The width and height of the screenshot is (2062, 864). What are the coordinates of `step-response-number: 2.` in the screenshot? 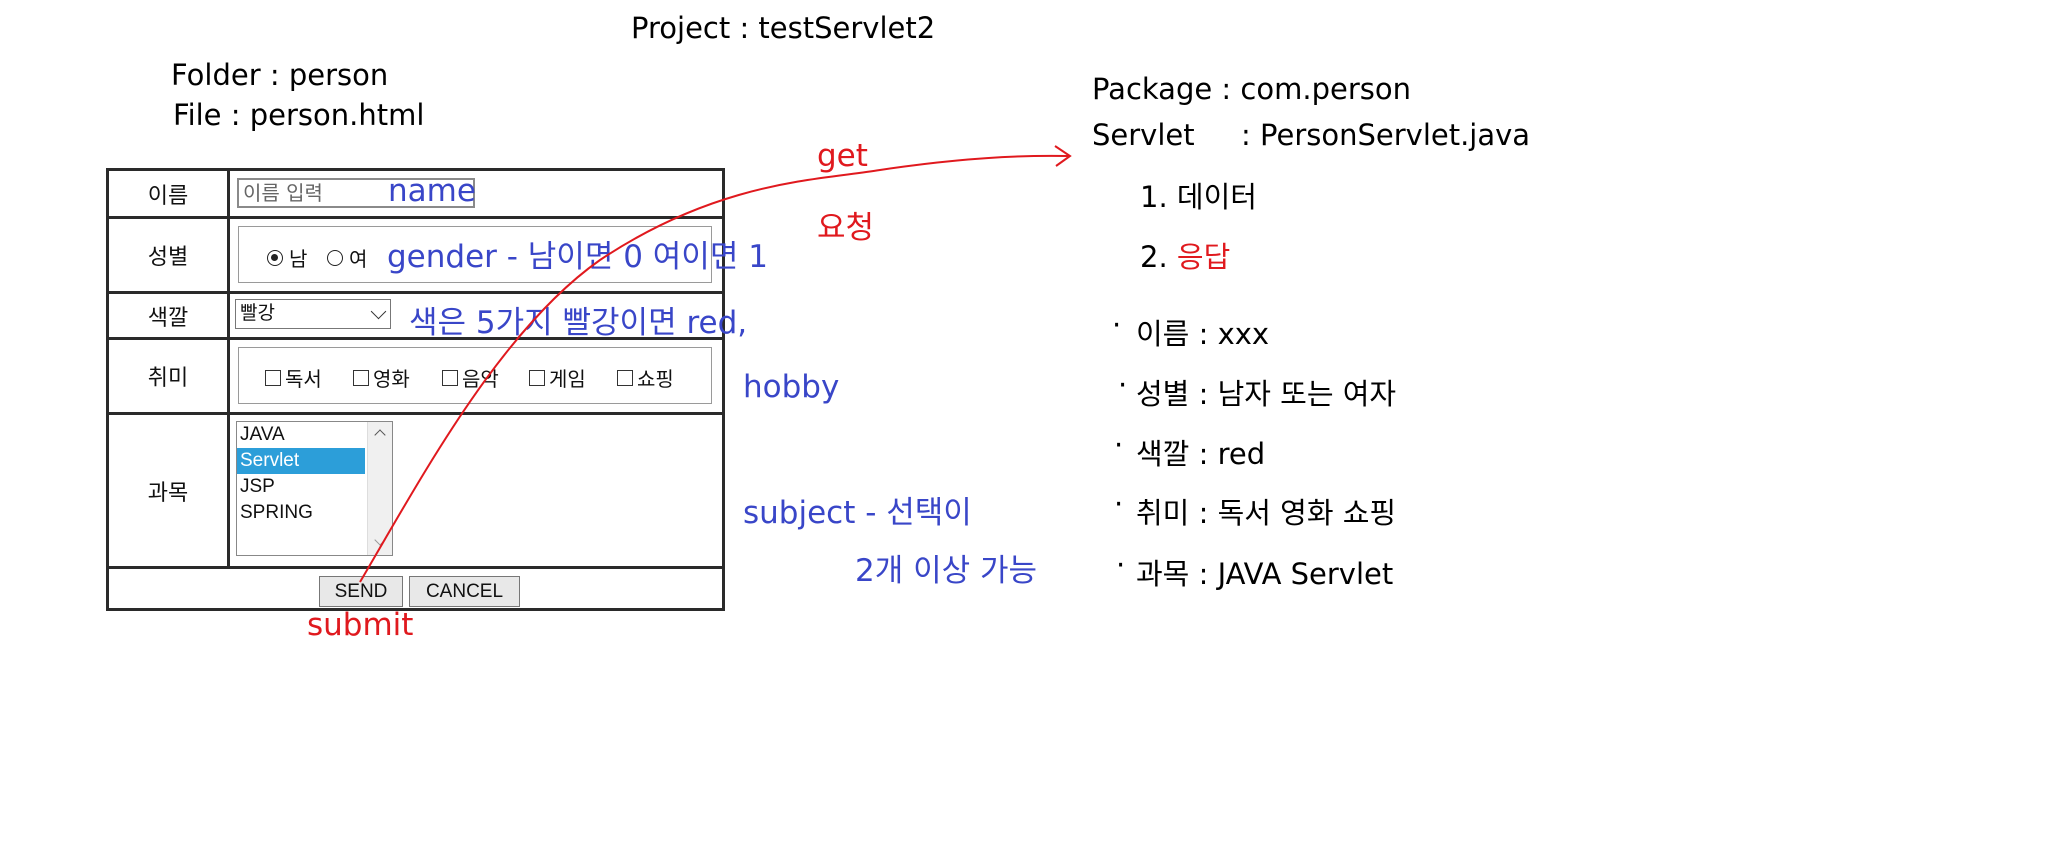 It's located at (1154, 257).